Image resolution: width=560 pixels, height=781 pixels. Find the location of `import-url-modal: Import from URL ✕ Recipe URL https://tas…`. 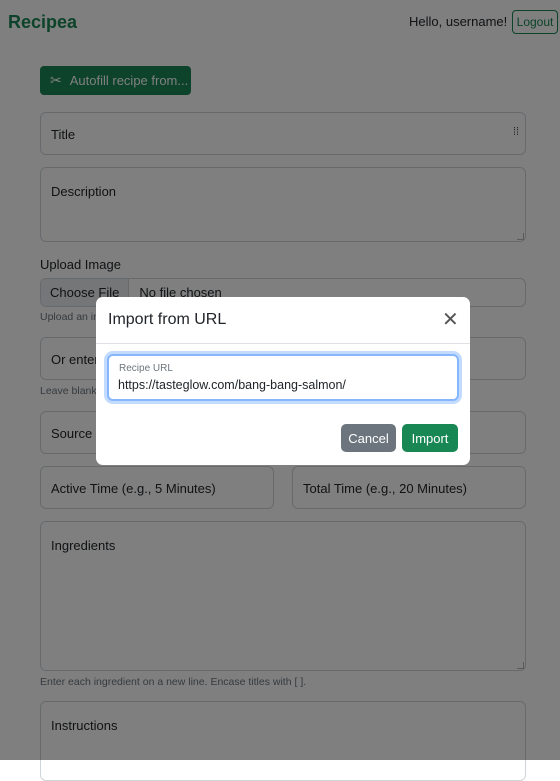

import-url-modal: Import from URL ✕ Recipe URL https://tas… is located at coordinates (283, 381).